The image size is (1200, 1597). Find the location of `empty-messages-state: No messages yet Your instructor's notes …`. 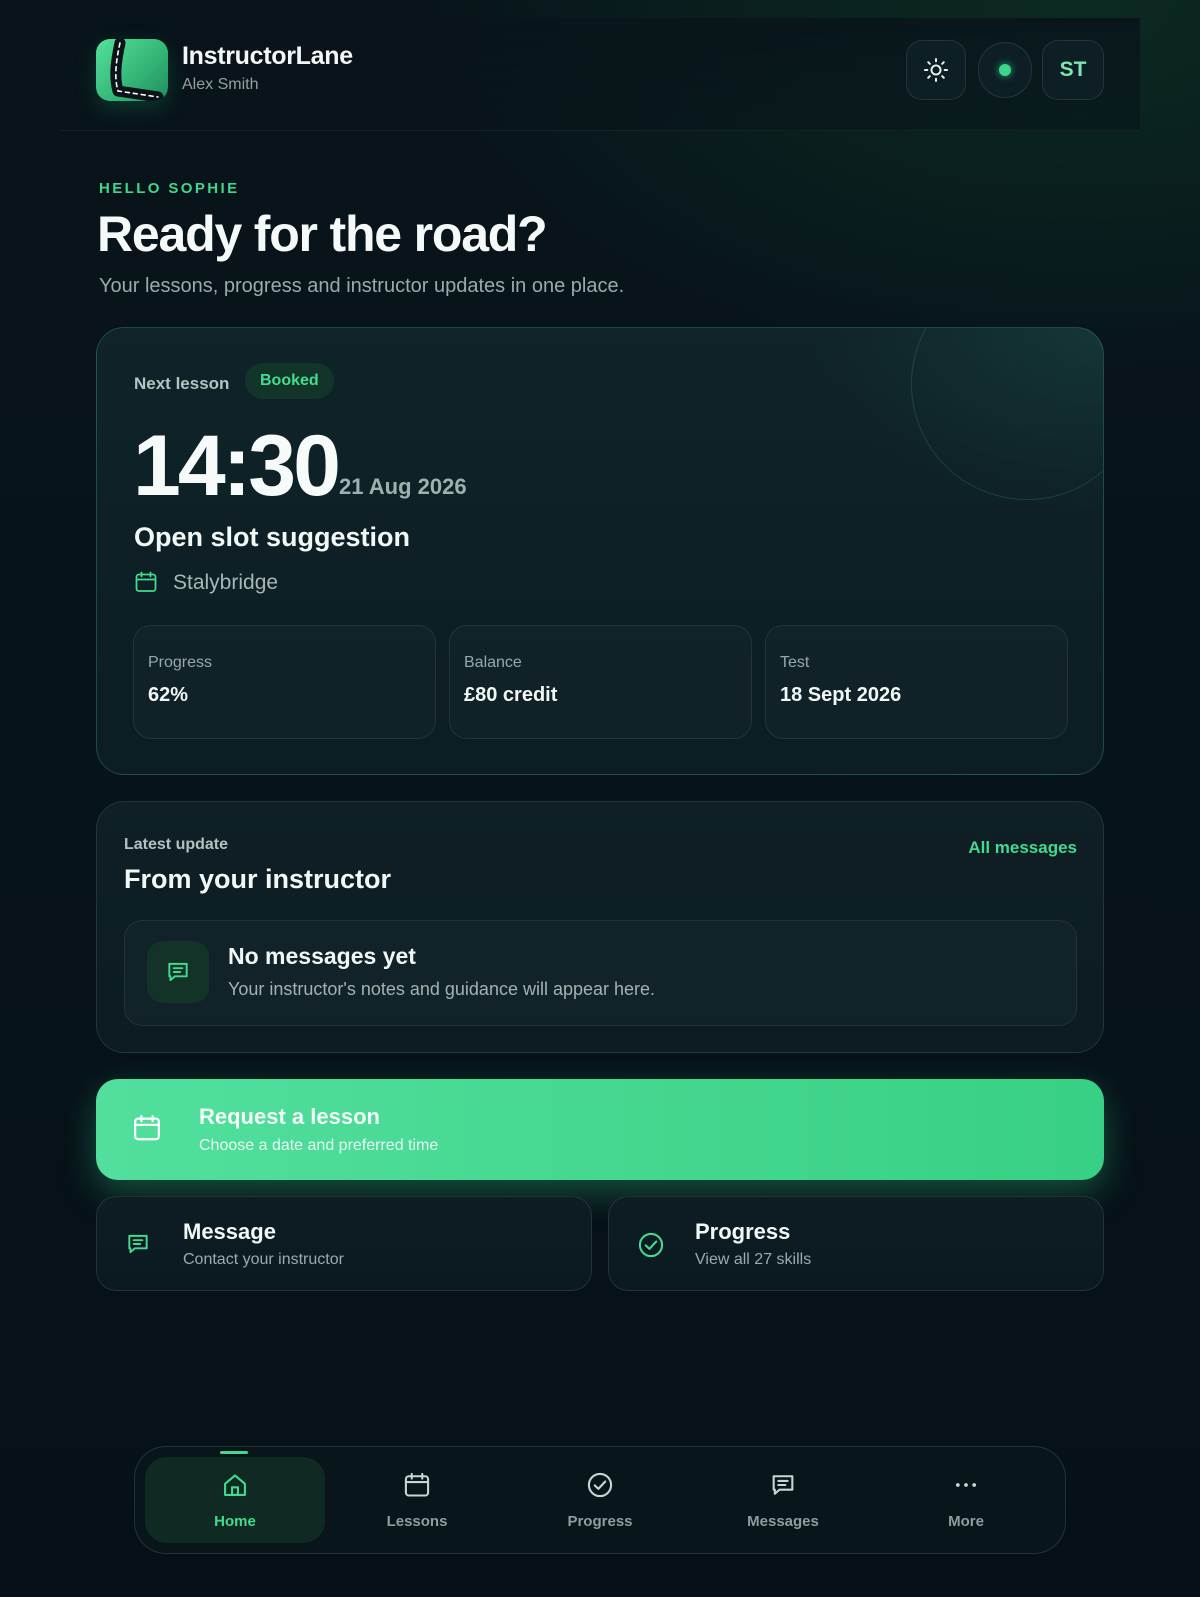

empty-messages-state: No messages yet Your instructor's notes … is located at coordinates (600, 973).